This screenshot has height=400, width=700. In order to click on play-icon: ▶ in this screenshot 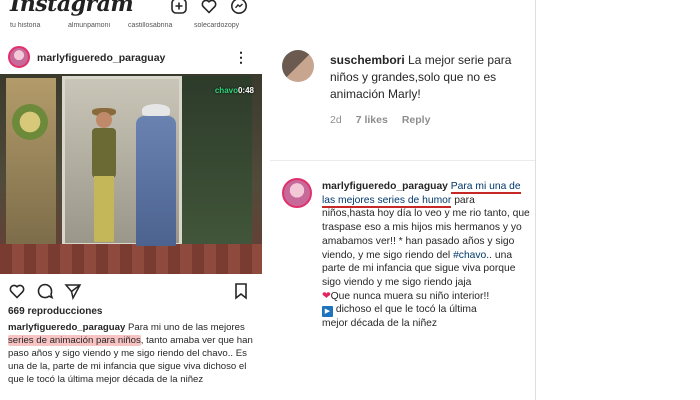, I will do `click(327, 312)`.